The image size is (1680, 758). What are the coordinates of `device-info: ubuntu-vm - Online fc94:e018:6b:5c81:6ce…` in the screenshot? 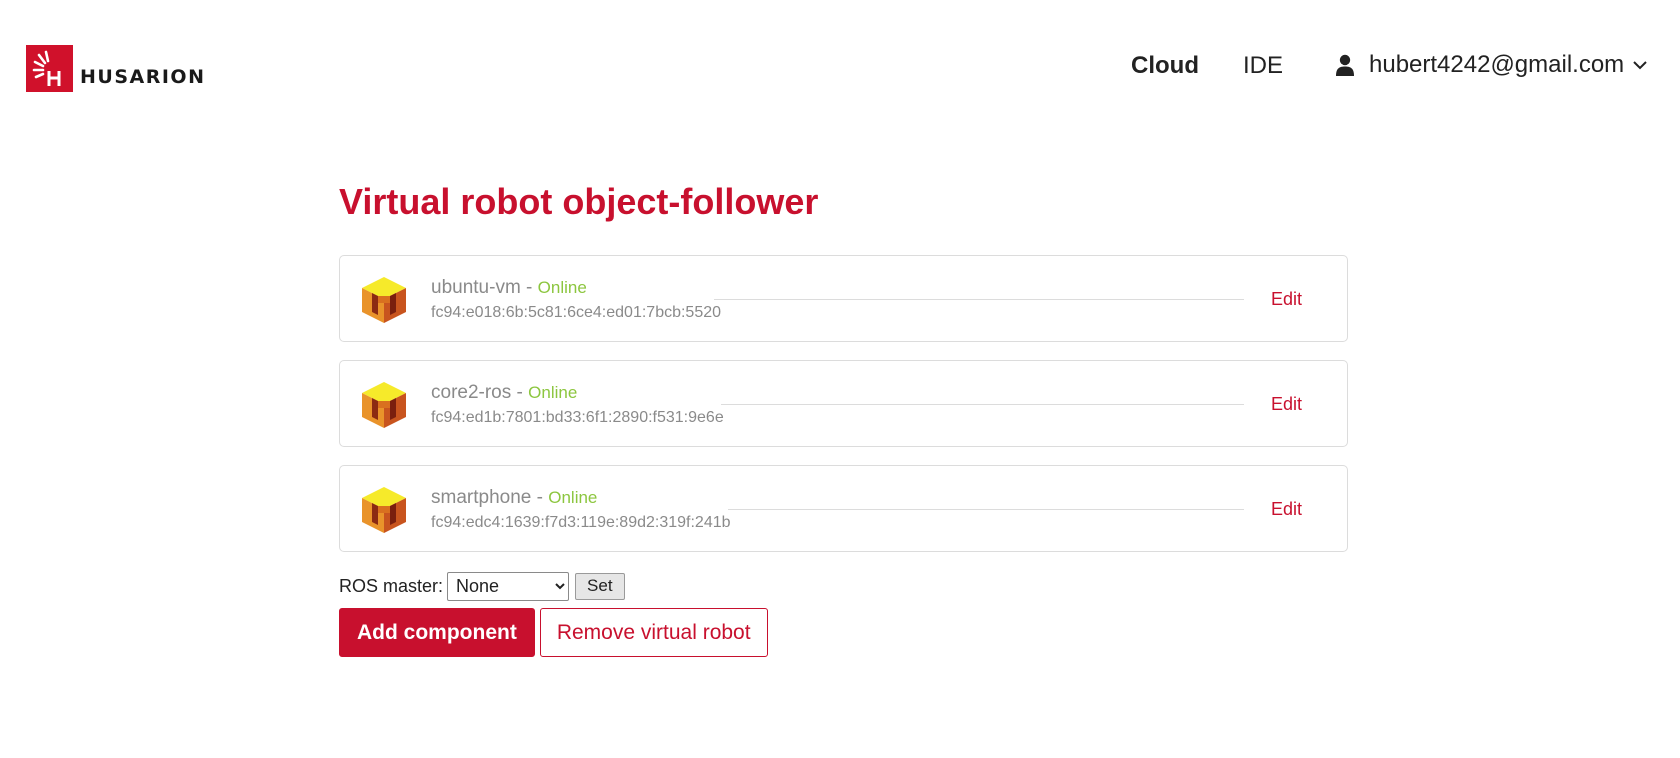 It's located at (576, 300).